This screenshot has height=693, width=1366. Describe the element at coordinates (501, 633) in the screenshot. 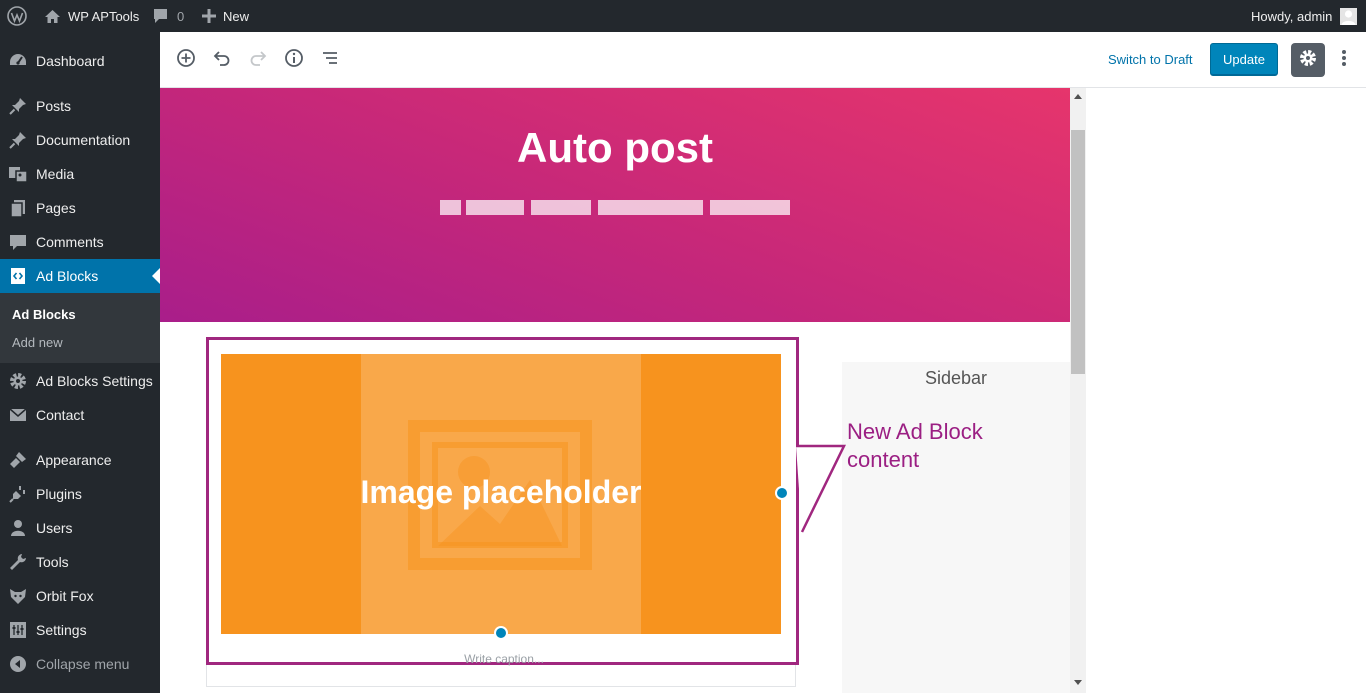

I see `resize-handle-bottom` at that location.